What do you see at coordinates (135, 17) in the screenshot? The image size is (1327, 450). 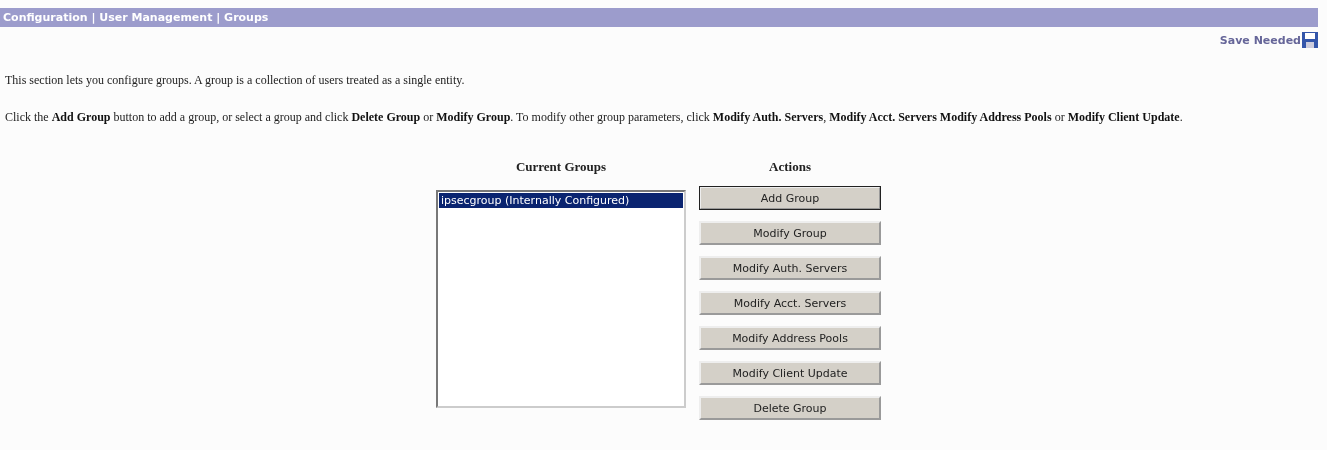 I see `breadcrumb: Configuration | User Management | Groups` at bounding box center [135, 17].